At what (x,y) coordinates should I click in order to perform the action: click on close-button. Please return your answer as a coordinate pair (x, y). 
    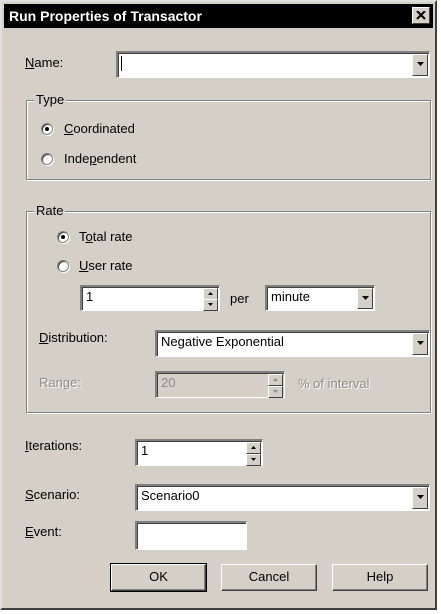
    Looking at the image, I should click on (421, 15).